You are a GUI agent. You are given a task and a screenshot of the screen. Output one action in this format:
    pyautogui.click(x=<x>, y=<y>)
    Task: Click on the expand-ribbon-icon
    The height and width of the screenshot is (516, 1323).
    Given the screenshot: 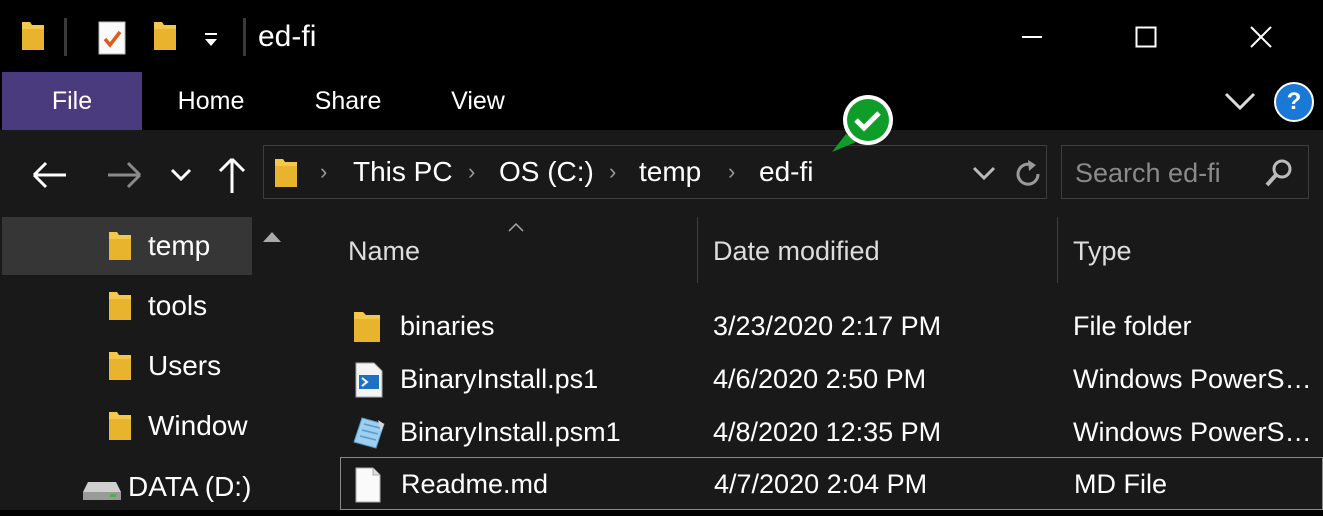 What is the action you would take?
    pyautogui.click(x=1240, y=101)
    